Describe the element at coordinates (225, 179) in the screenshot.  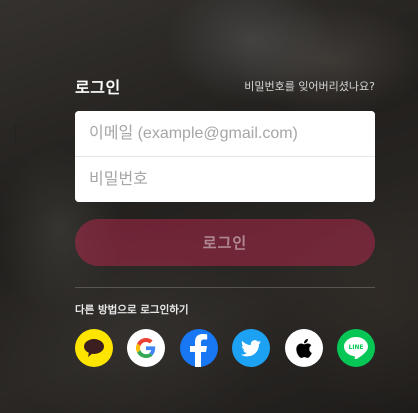
I see `password-field` at that location.